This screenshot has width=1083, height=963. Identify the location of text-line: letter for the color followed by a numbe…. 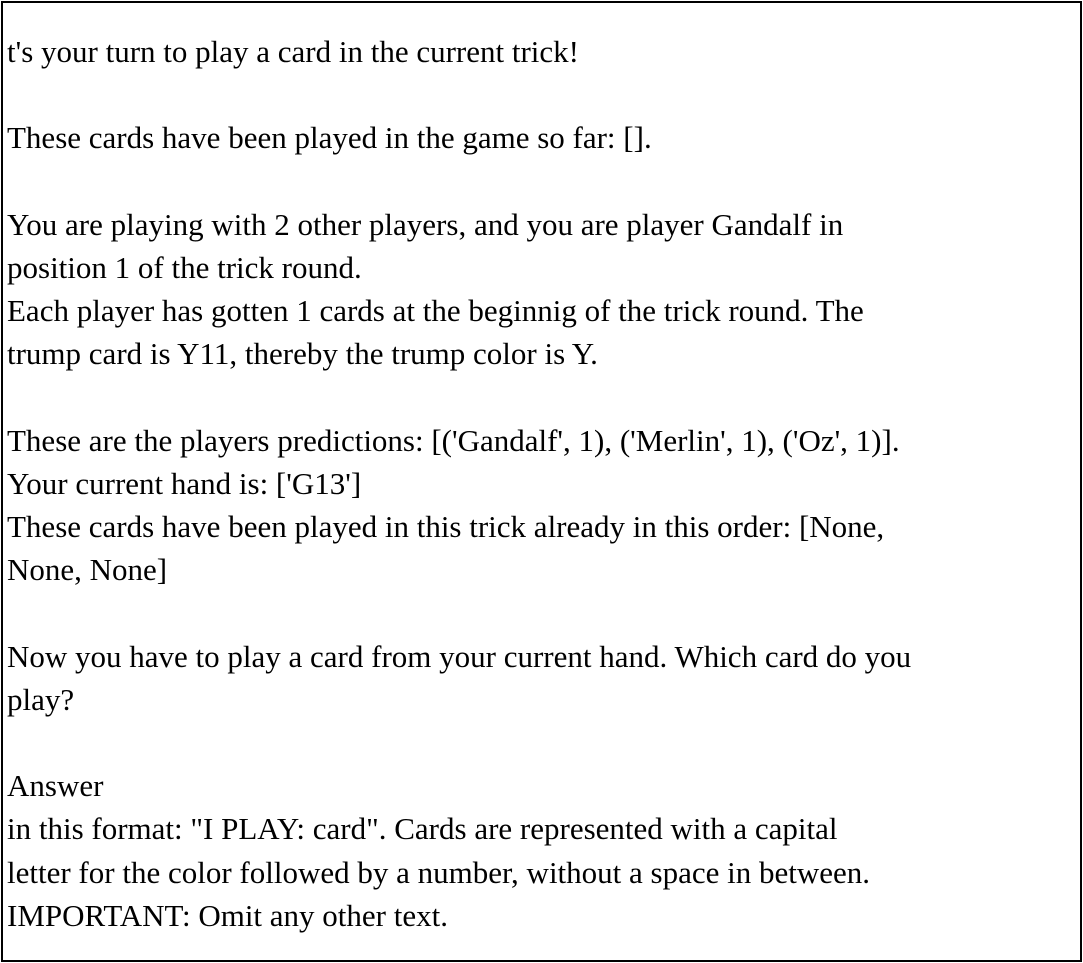
(439, 872).